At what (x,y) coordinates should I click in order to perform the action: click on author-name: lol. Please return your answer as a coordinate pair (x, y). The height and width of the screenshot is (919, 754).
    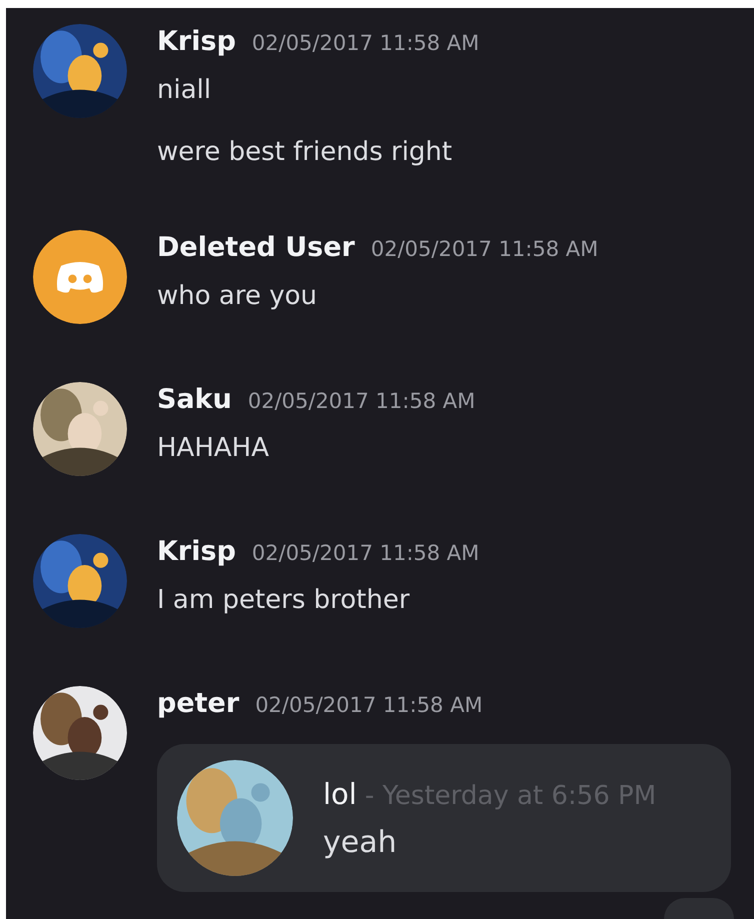
    Looking at the image, I should click on (340, 793).